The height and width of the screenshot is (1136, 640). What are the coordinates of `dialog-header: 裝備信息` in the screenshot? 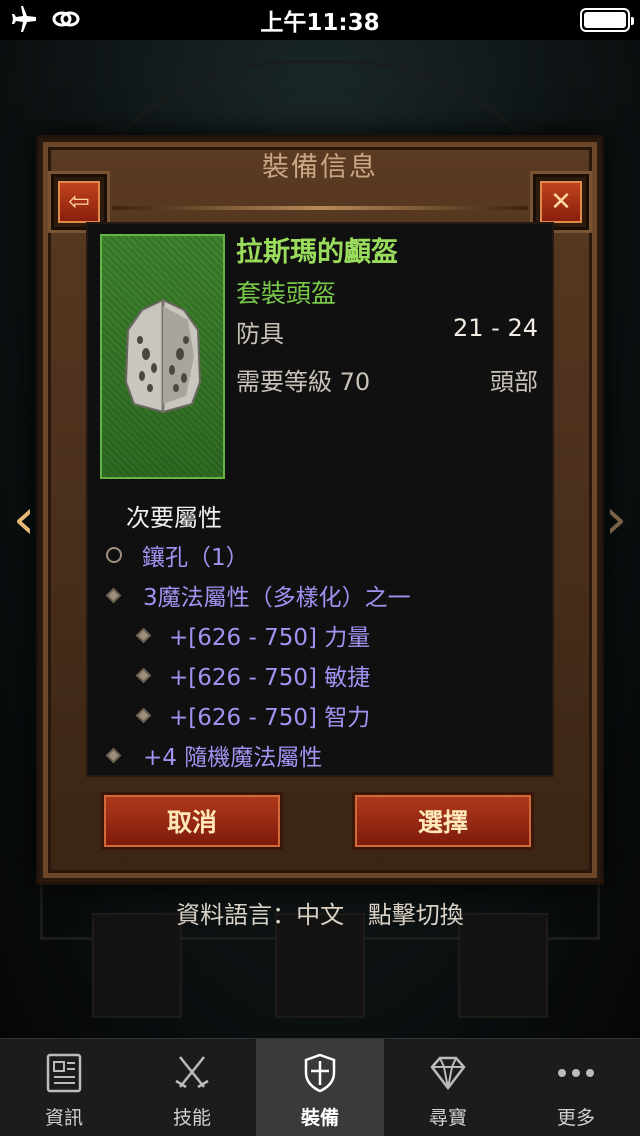 It's located at (320, 164).